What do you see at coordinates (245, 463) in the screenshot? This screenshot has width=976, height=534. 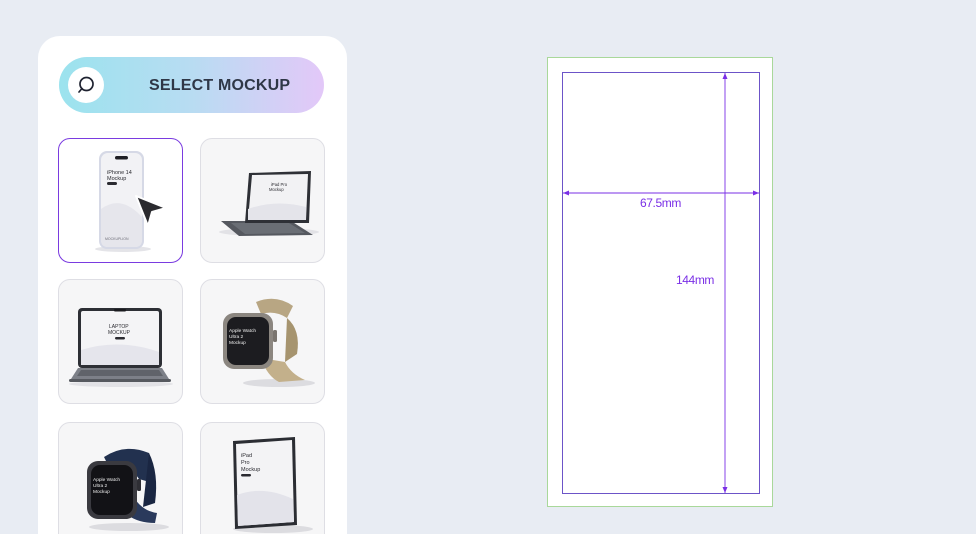 I see `svg-text: Pro` at bounding box center [245, 463].